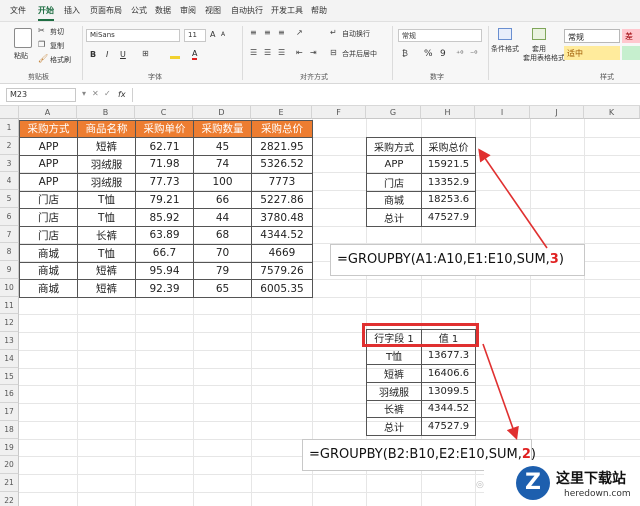  I want to click on paste-button: 粘贴, so click(21, 56).